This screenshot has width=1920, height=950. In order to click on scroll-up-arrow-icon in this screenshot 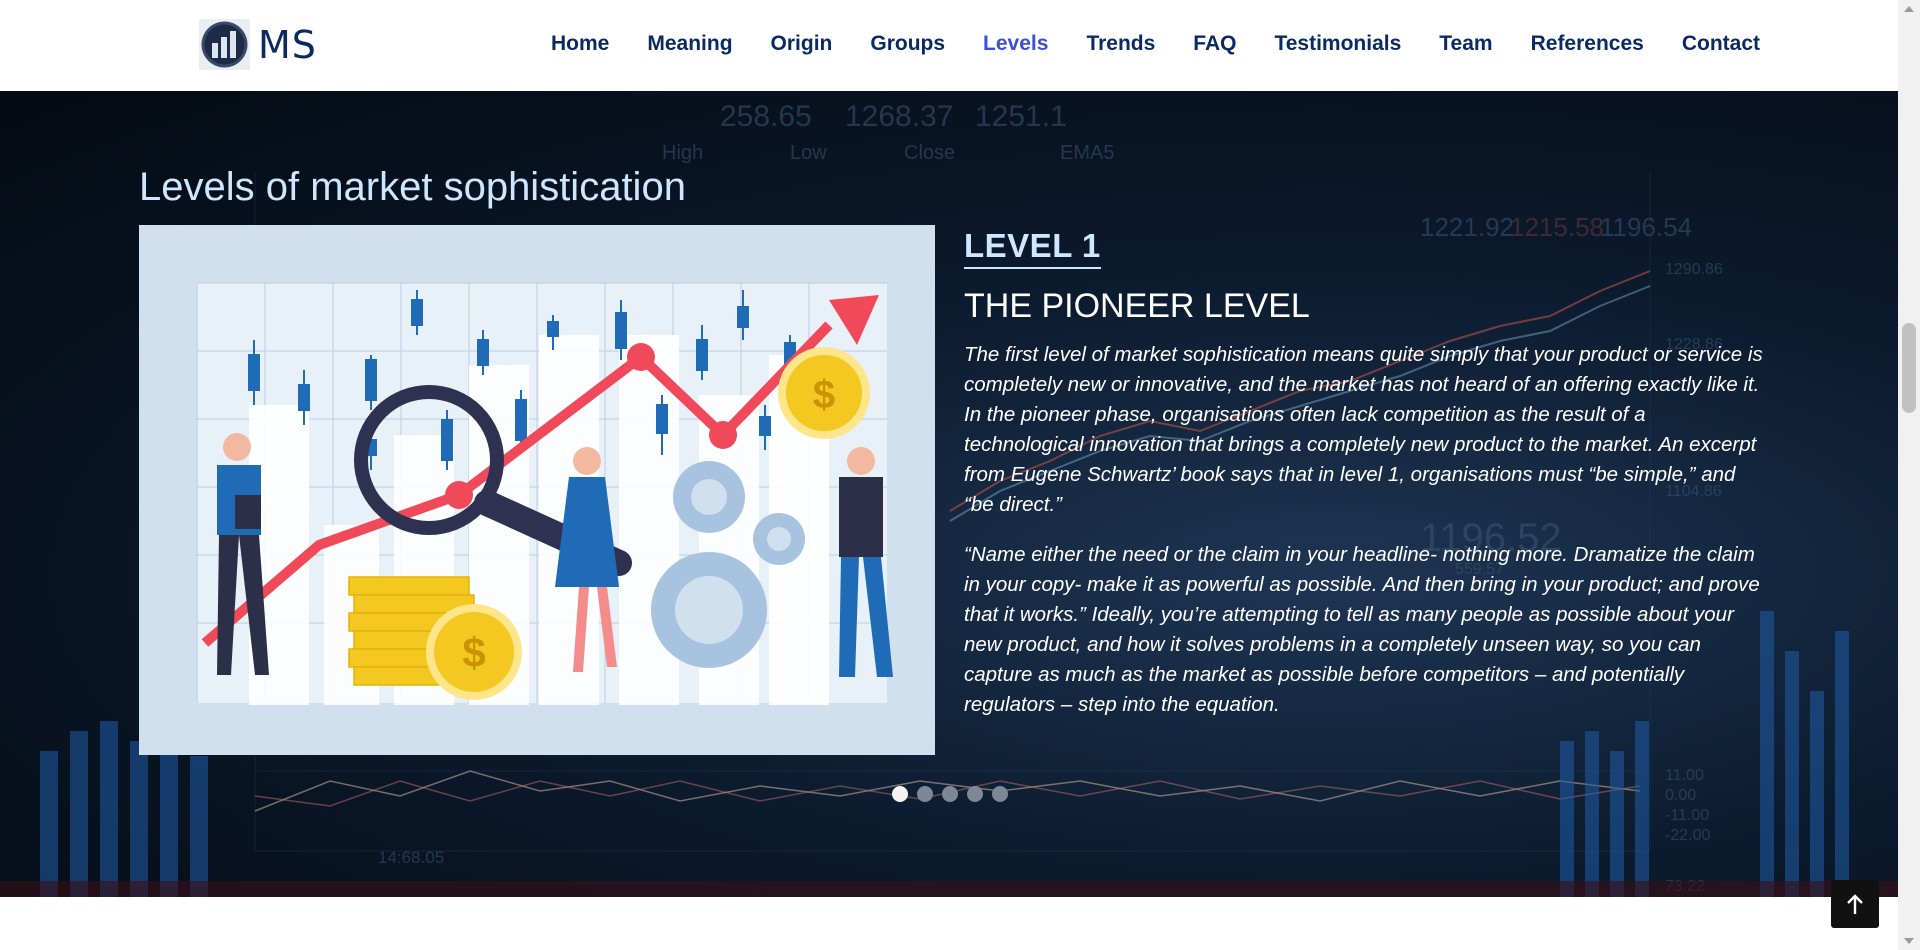, I will do `click(1909, 9)`.